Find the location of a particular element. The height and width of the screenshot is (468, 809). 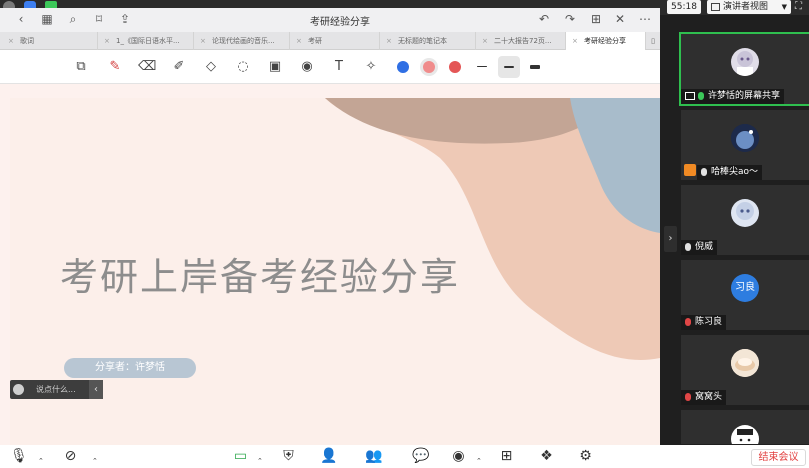

tab-item: × 无标题的笔记本 is located at coordinates (428, 41).